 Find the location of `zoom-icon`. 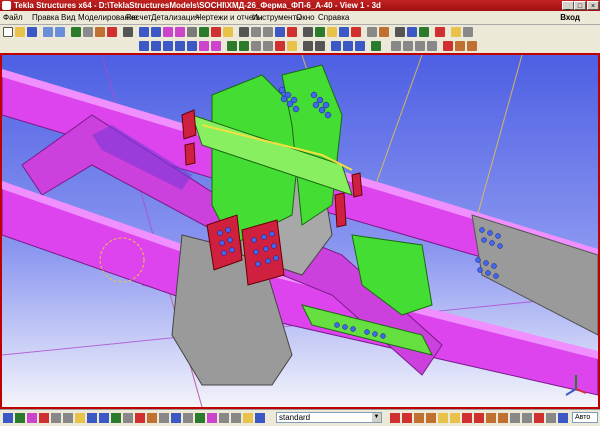

zoom-icon is located at coordinates (112, 32).